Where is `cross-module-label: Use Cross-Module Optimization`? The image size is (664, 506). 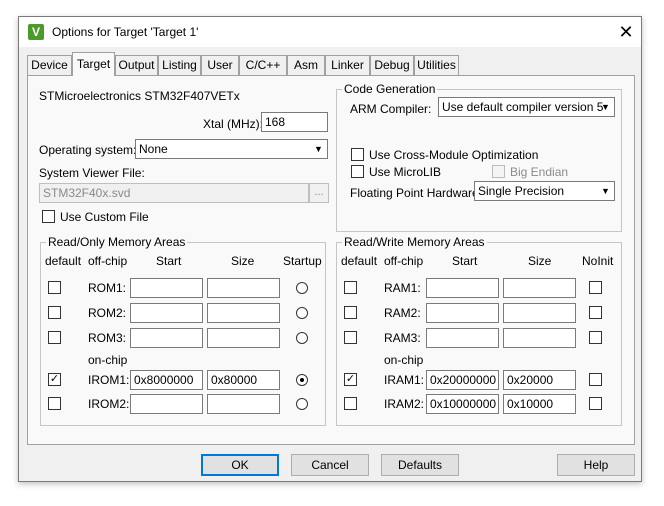
cross-module-label: Use Cross-Module Optimization is located at coordinates (454, 155).